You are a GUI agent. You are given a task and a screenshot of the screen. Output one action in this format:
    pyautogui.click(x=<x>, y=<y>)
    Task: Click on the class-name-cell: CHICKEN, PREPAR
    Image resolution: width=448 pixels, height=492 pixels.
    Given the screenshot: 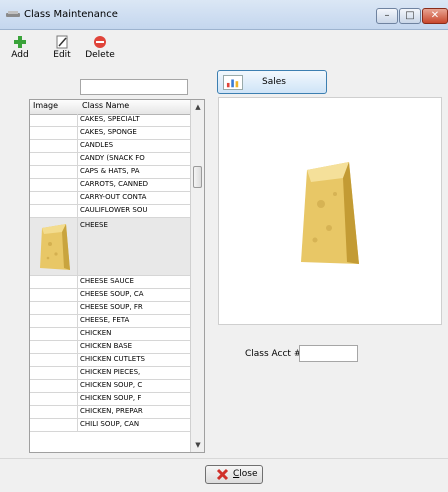 What is the action you would take?
    pyautogui.click(x=111, y=411)
    